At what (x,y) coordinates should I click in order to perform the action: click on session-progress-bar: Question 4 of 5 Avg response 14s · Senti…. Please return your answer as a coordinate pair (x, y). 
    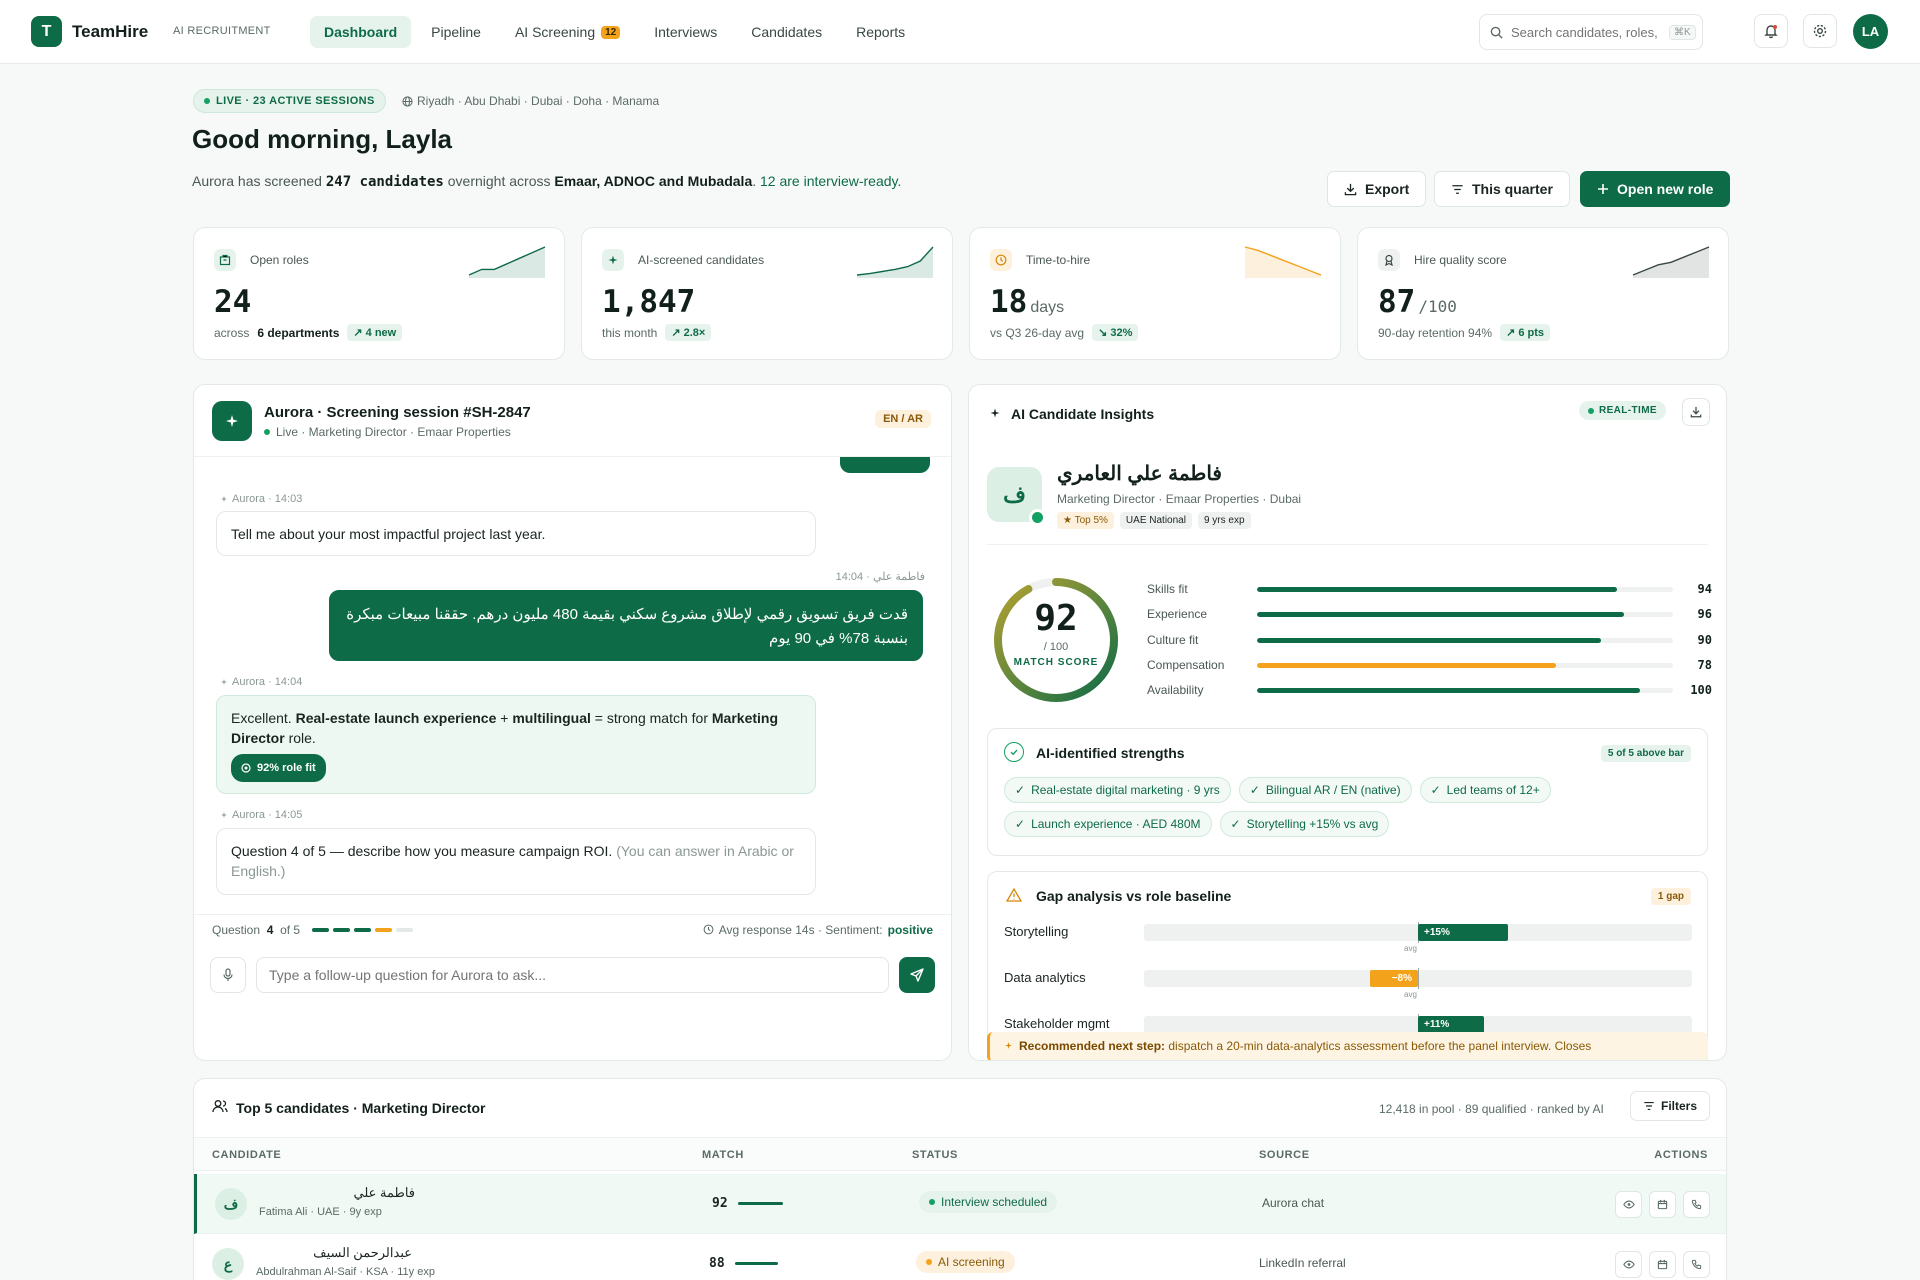
    Looking at the image, I should click on (572, 929).